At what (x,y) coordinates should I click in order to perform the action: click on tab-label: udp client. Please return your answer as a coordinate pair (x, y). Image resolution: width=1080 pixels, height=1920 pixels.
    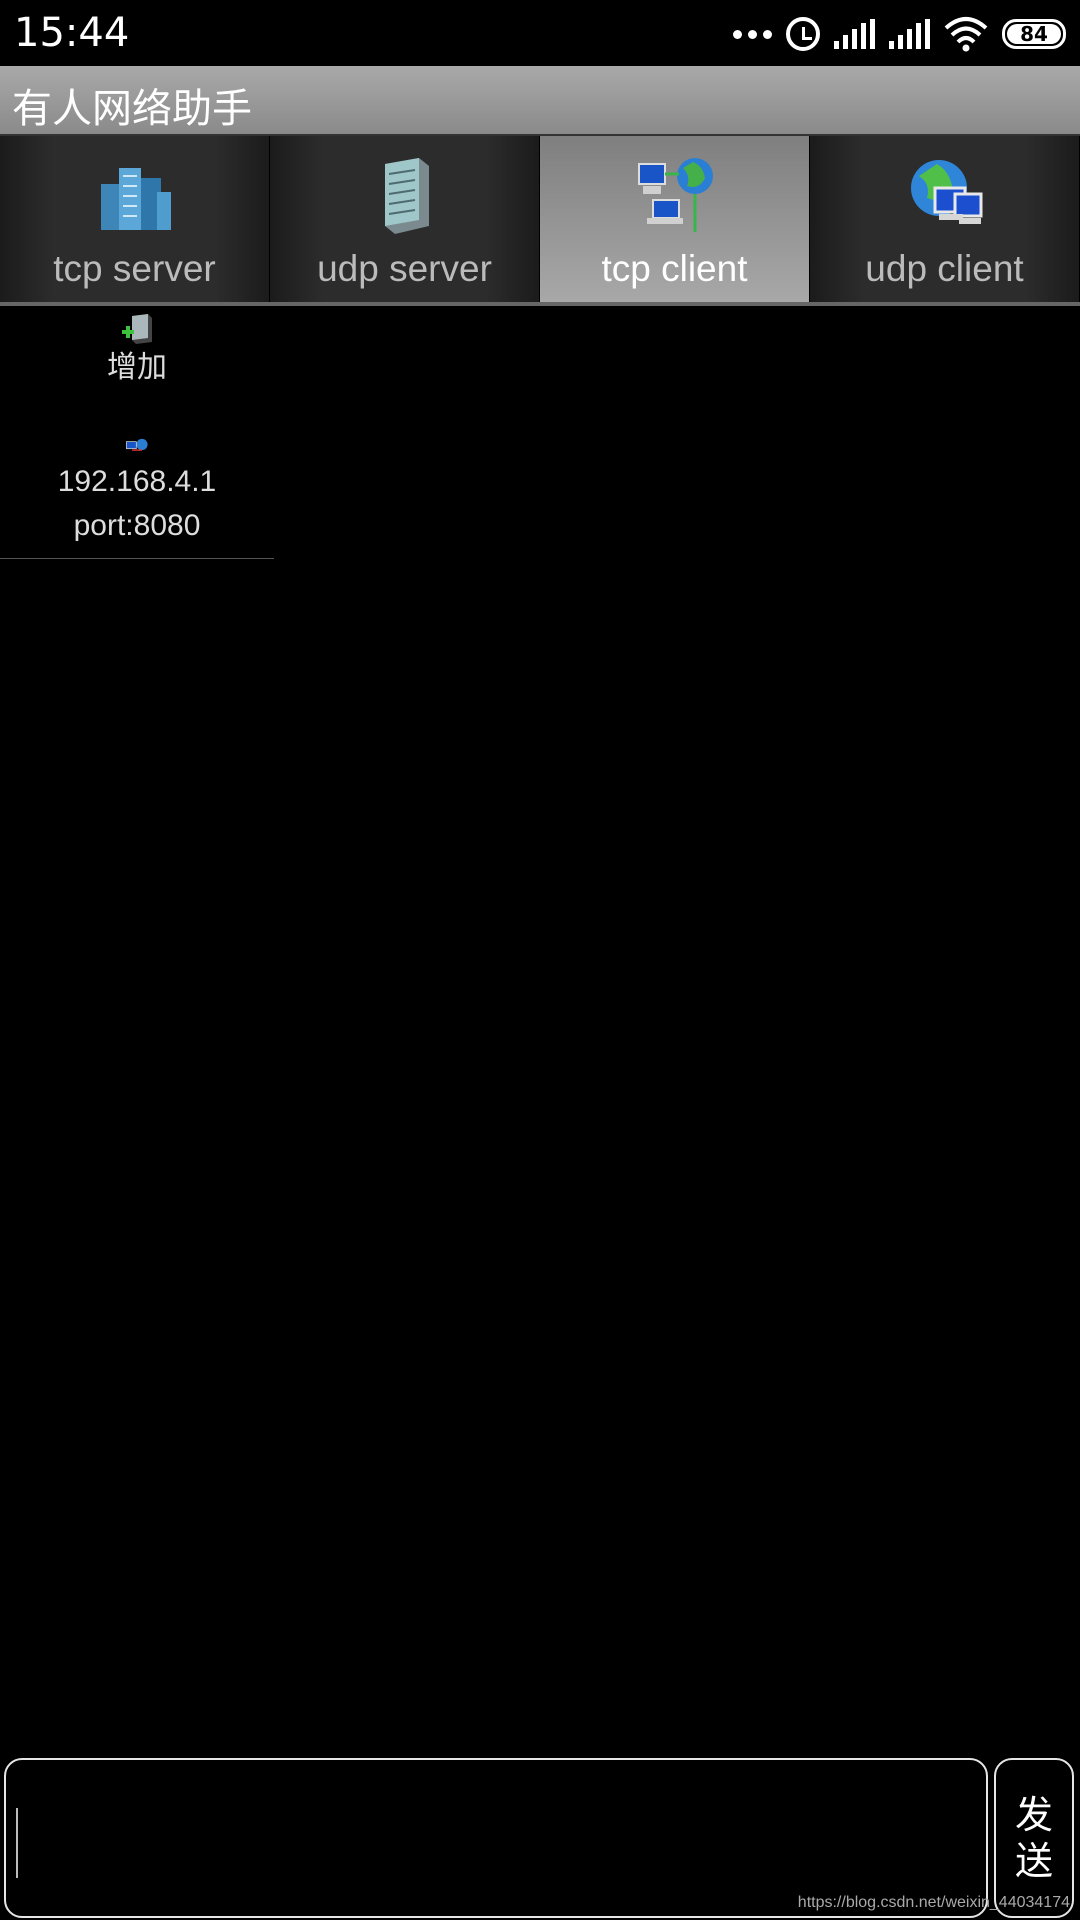
    Looking at the image, I should click on (944, 268).